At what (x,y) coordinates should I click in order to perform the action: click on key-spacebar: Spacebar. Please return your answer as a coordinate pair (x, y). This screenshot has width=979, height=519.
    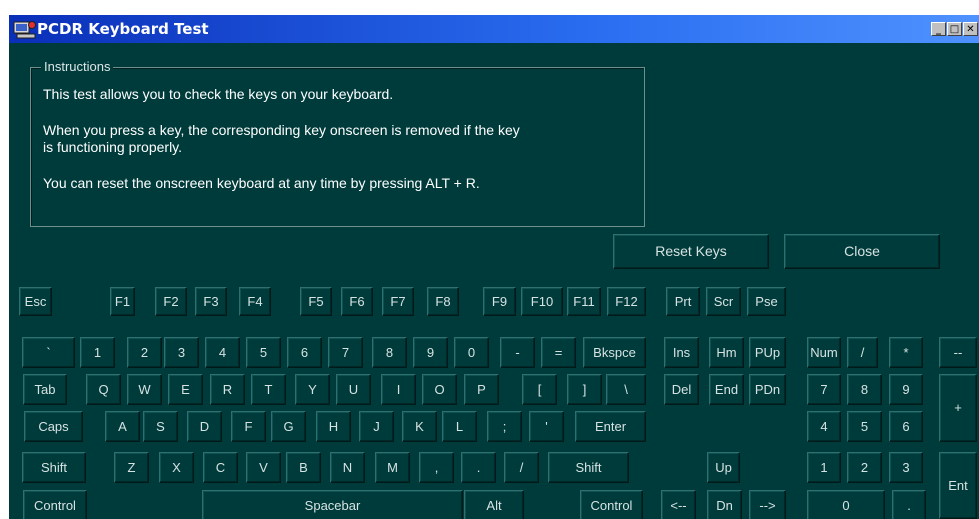
    Looking at the image, I should click on (332, 504).